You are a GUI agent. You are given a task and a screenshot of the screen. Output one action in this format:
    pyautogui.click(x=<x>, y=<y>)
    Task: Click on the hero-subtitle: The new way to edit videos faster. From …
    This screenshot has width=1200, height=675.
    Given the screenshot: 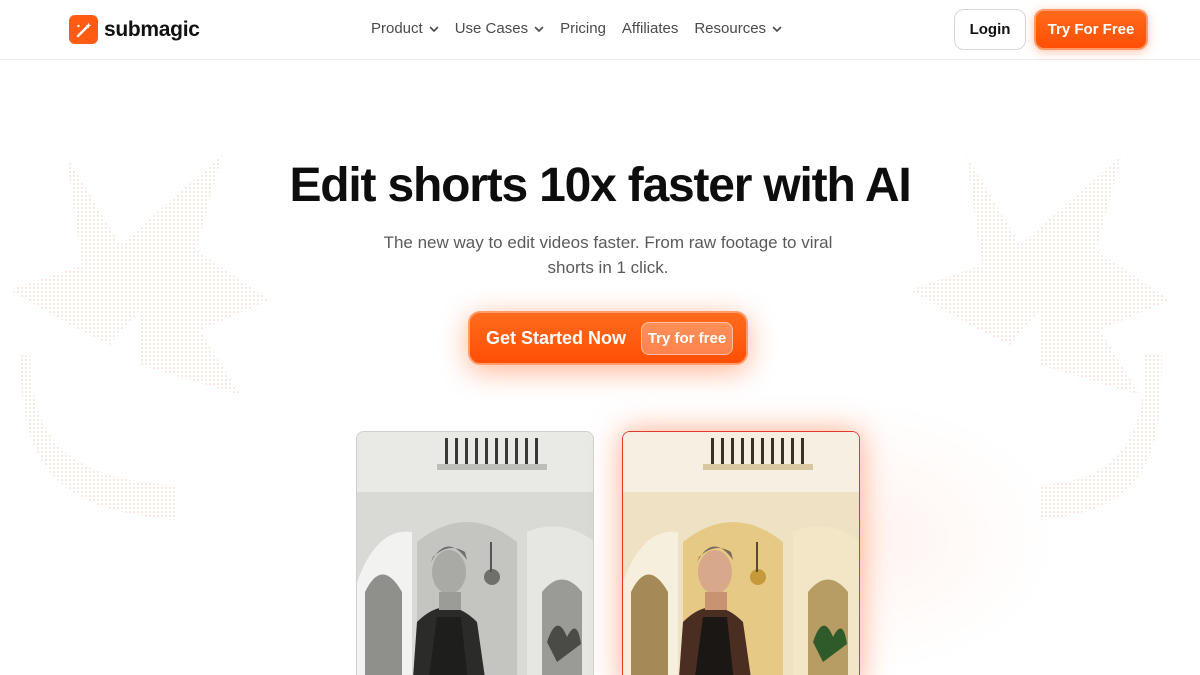 What is the action you would take?
    pyautogui.click(x=608, y=255)
    